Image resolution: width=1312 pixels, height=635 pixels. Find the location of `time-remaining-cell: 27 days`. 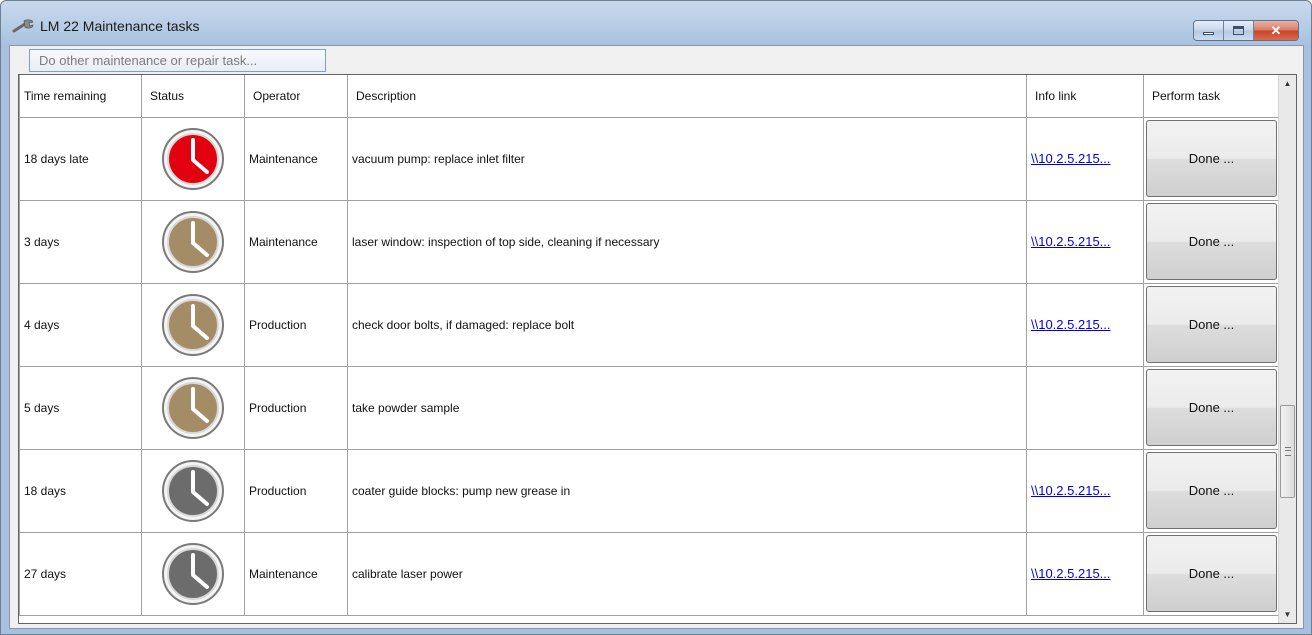

time-remaining-cell: 27 days is located at coordinates (80, 573).